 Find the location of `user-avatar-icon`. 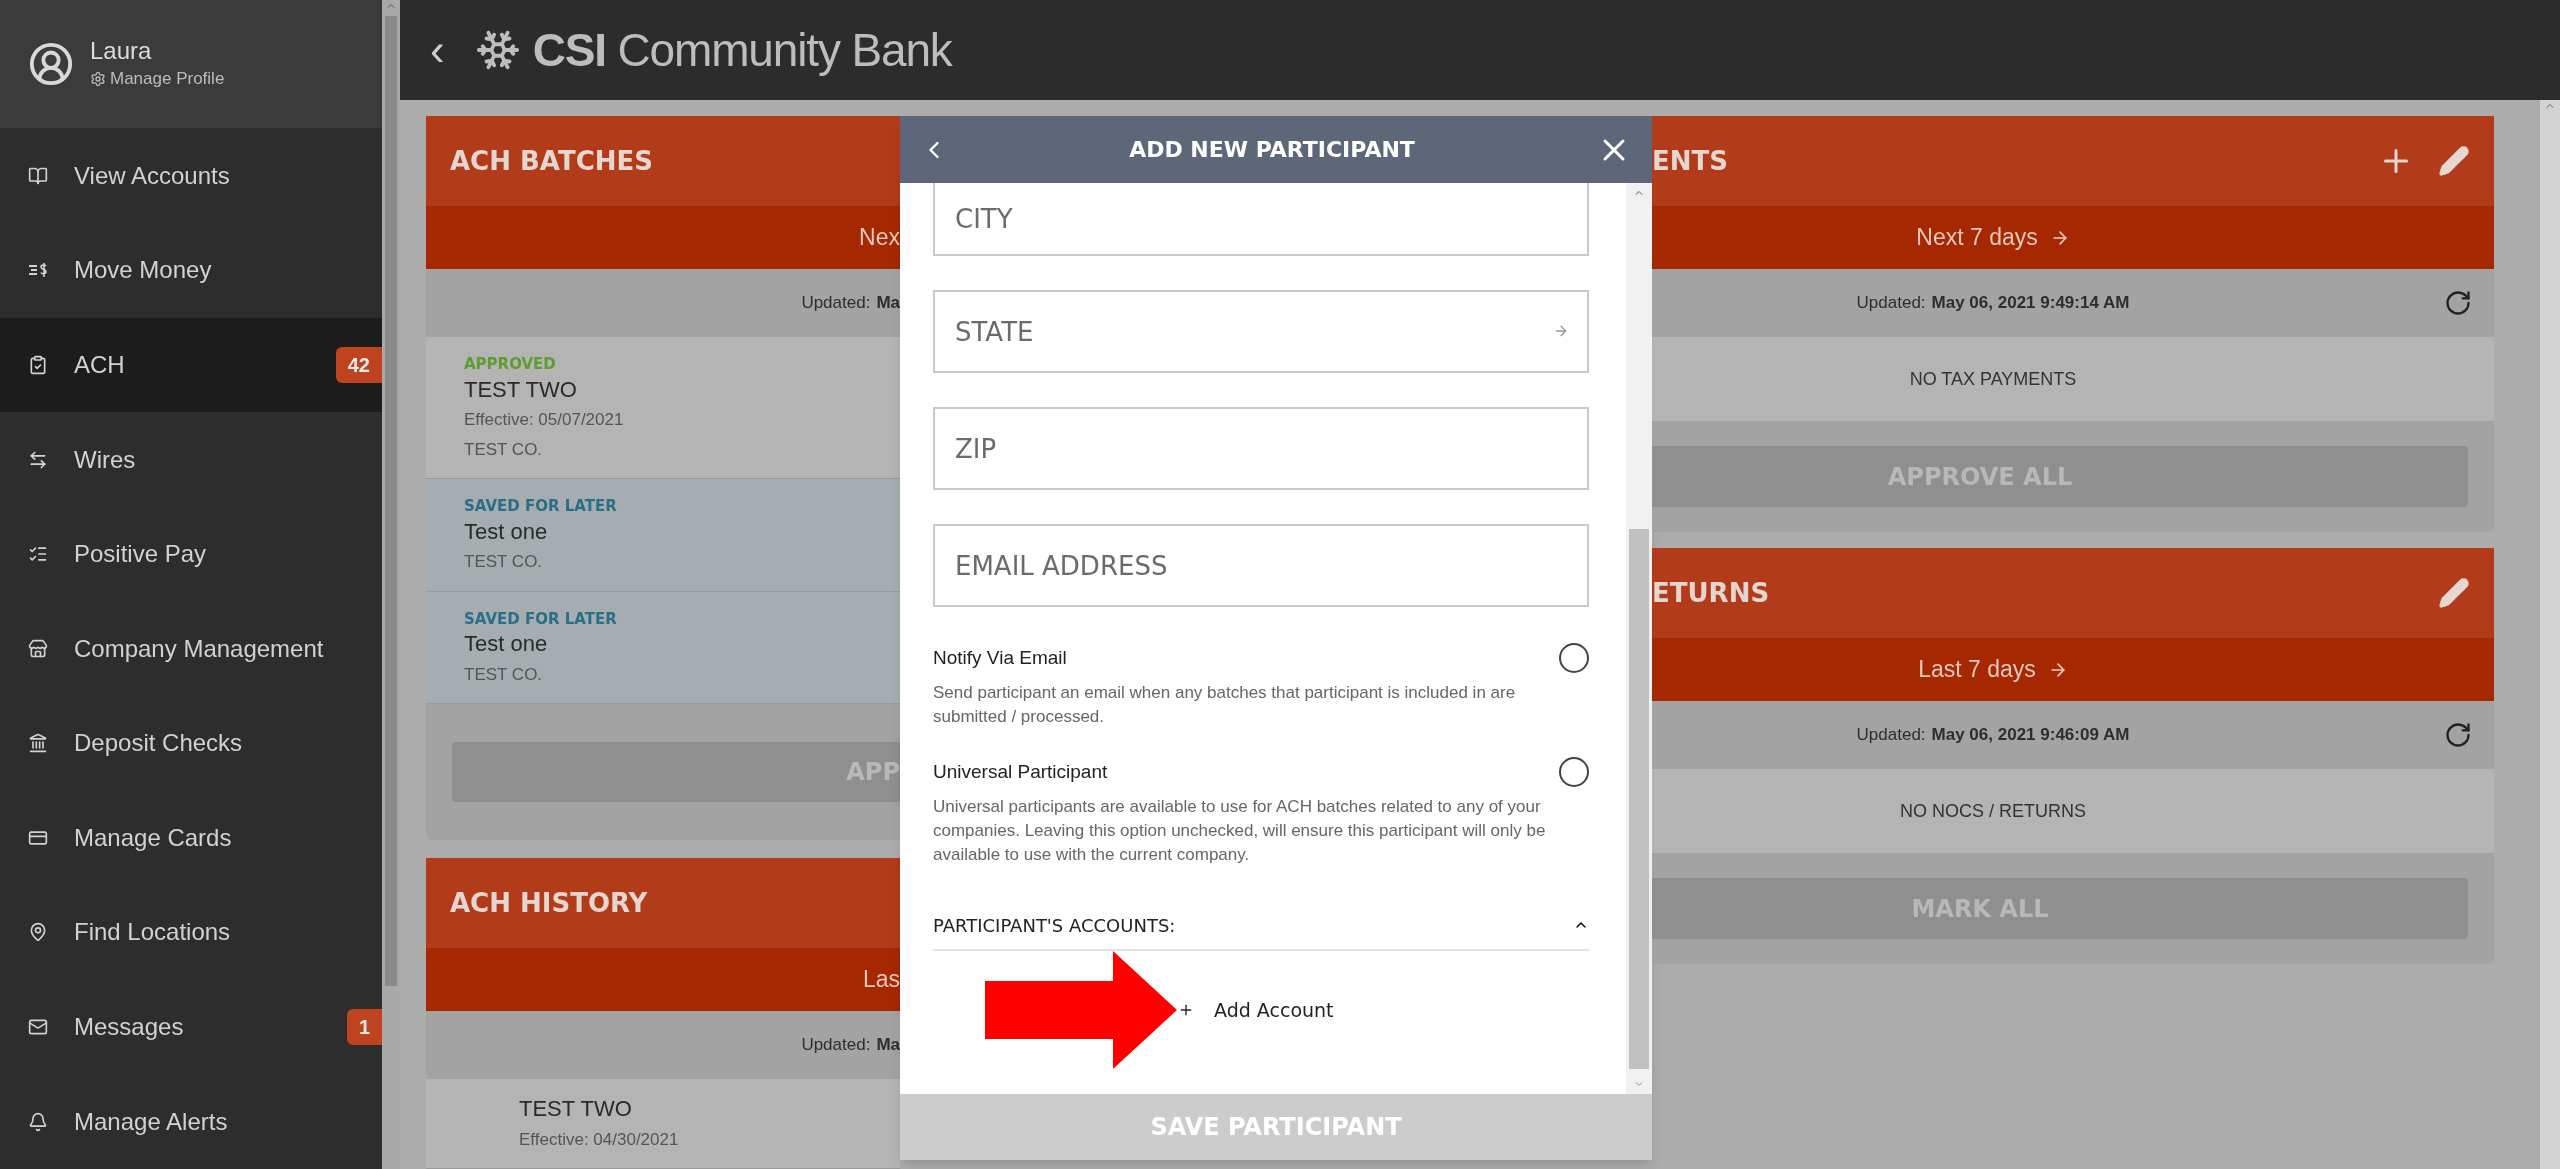

user-avatar-icon is located at coordinates (51, 64).